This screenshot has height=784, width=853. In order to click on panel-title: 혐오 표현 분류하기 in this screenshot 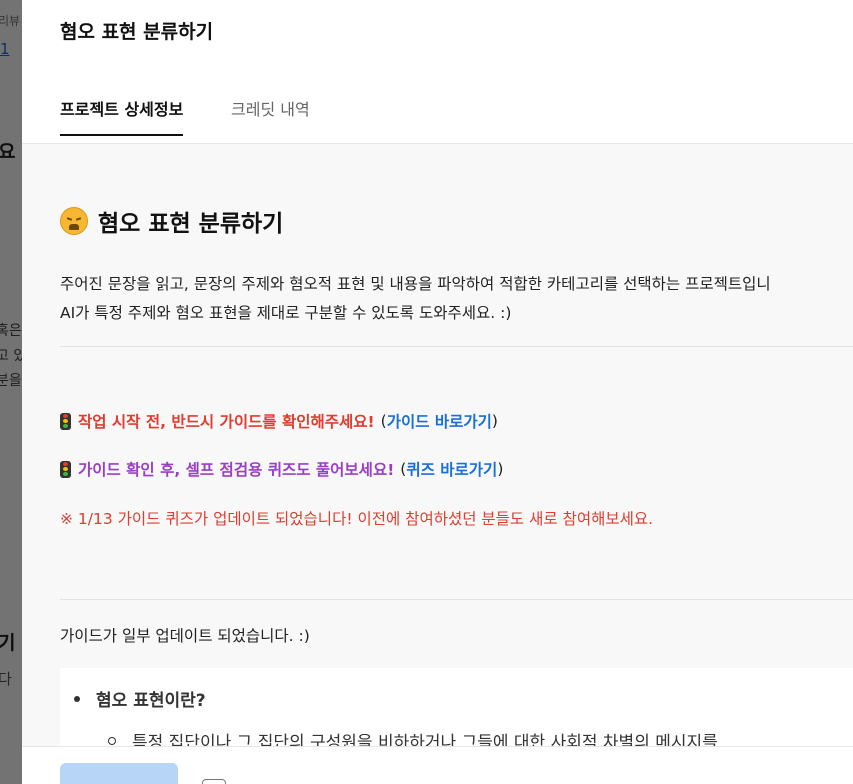, I will do `click(137, 32)`.